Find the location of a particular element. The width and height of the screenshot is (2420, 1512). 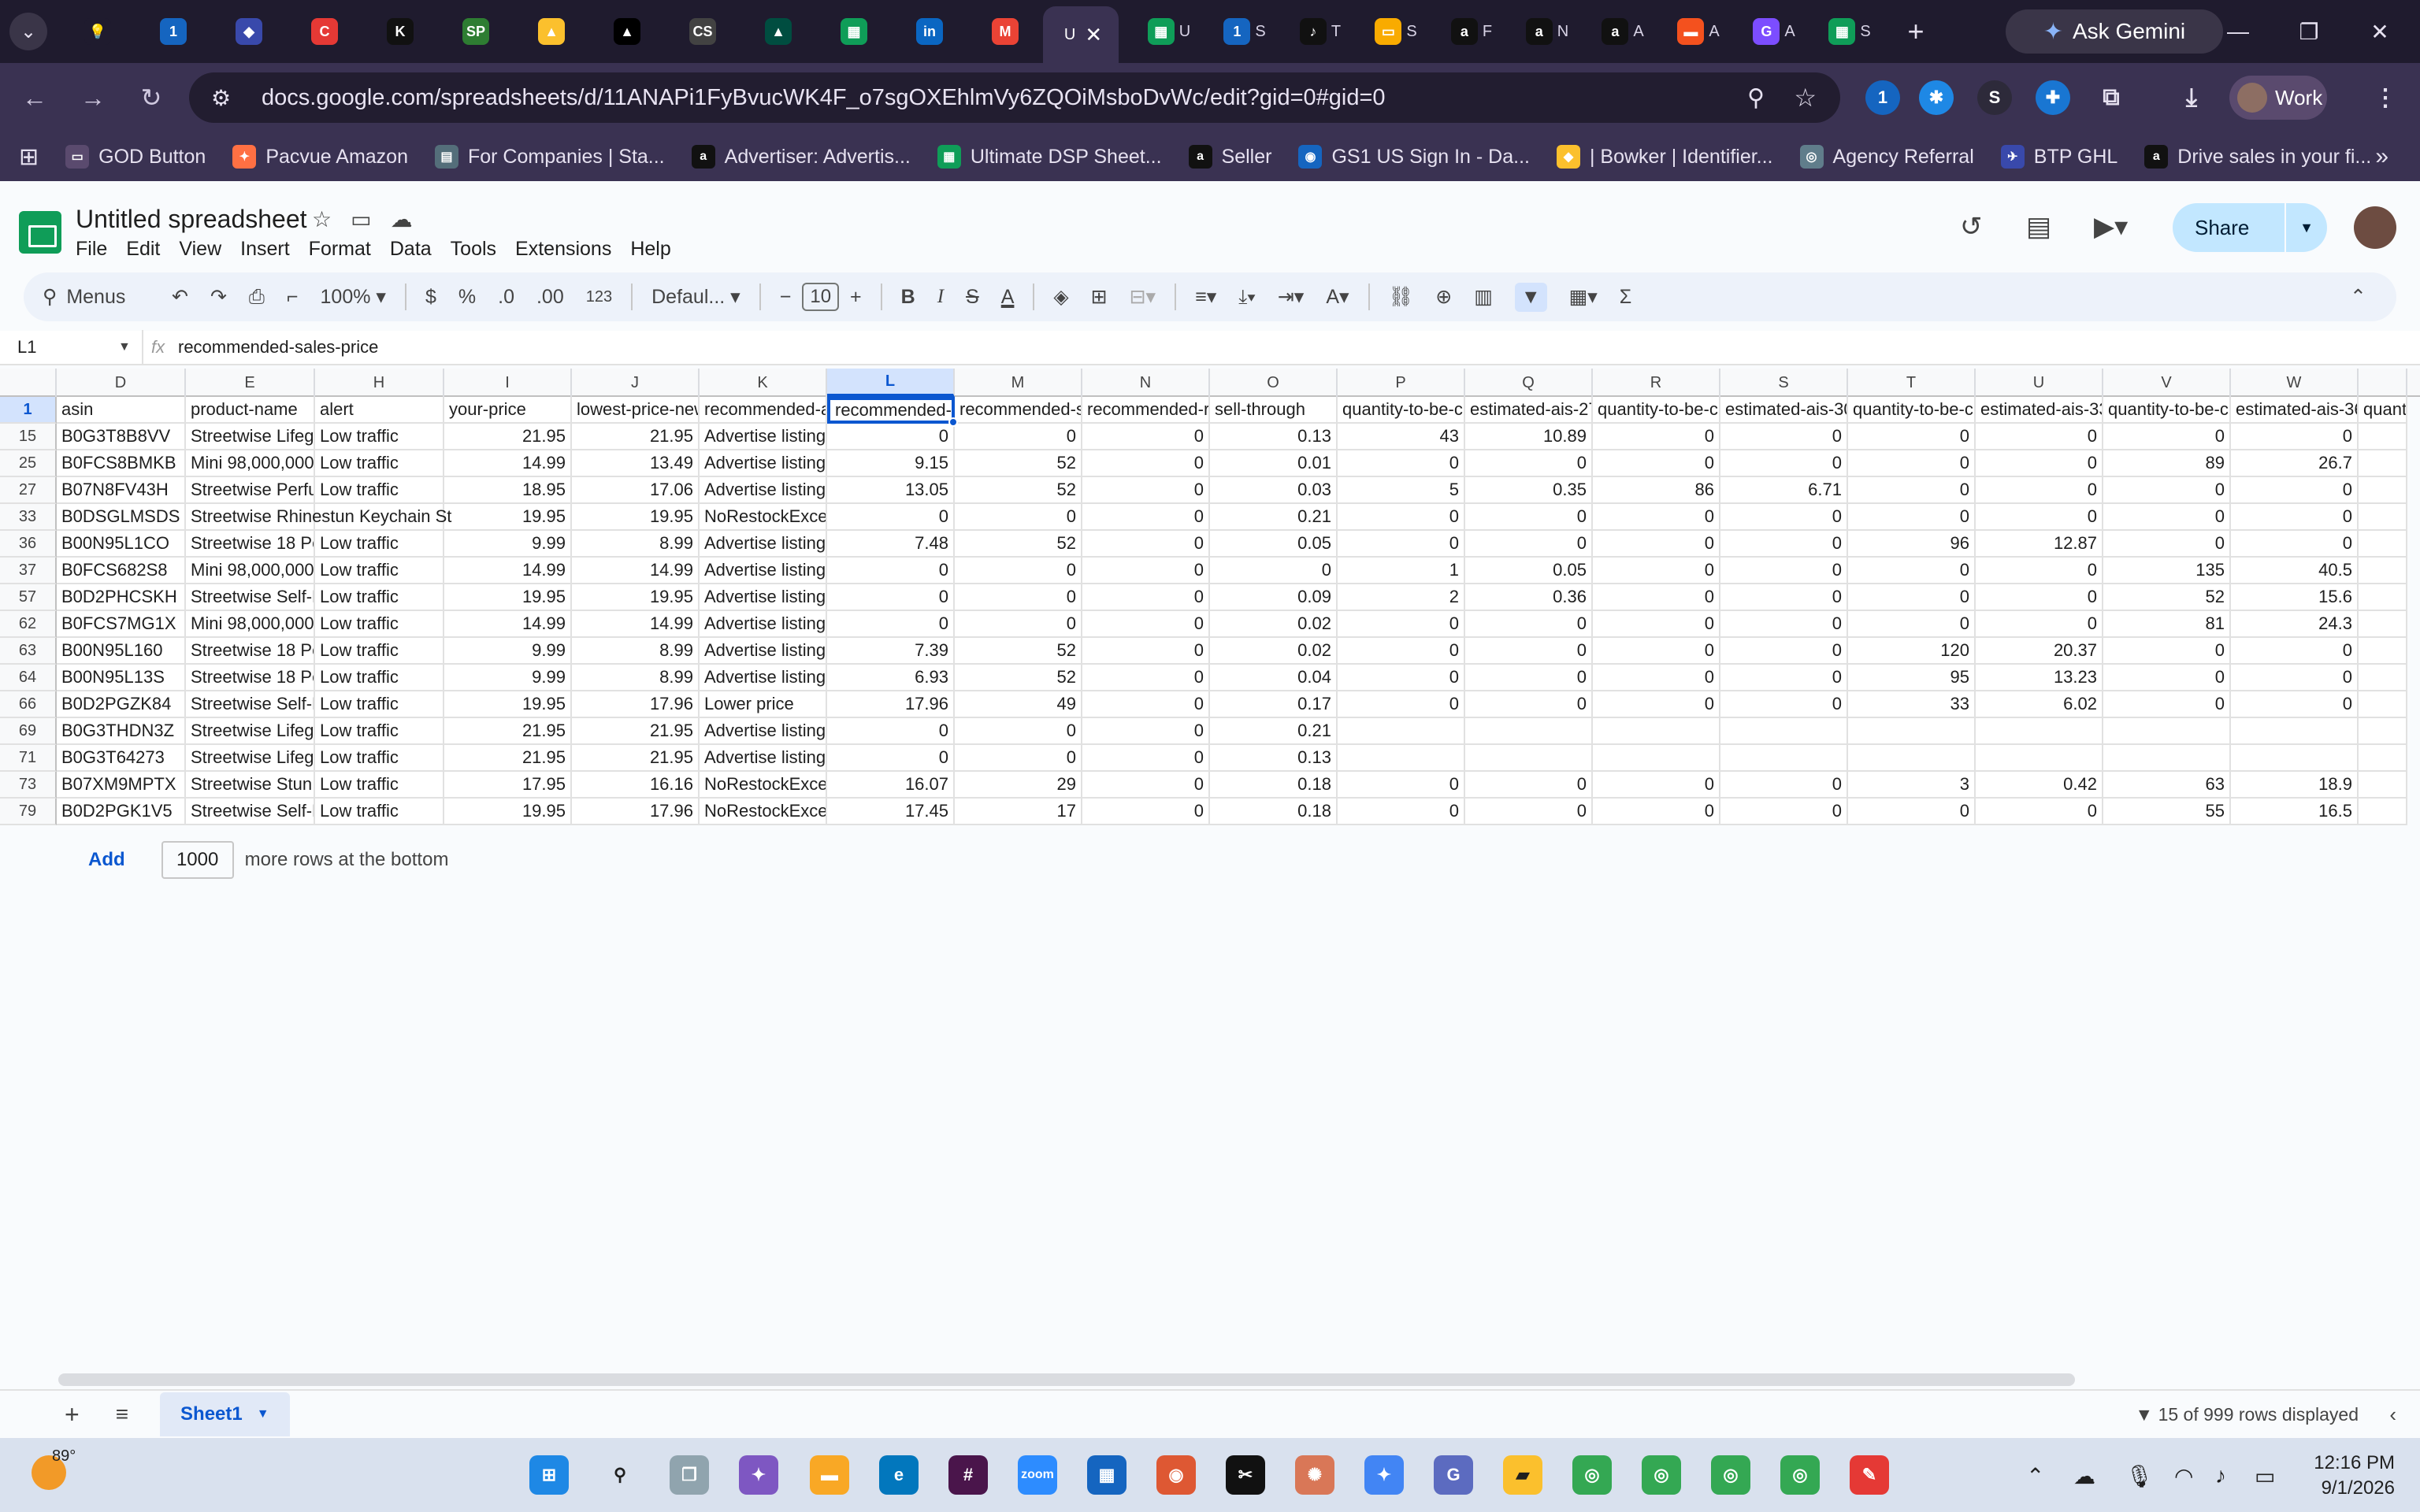

share-button: Share ▼ is located at coordinates (2250, 227).